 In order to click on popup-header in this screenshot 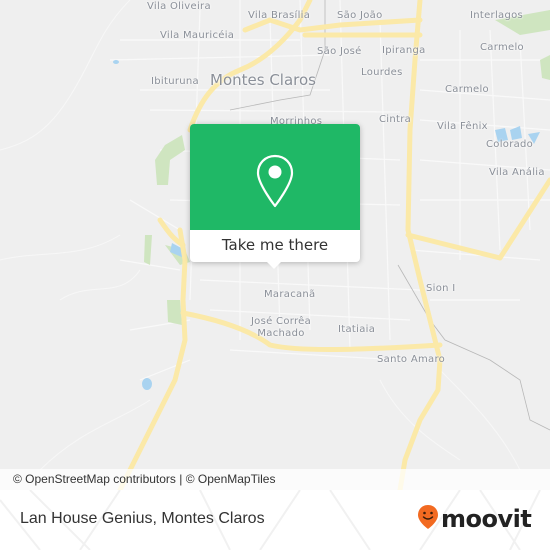, I will do `click(275, 177)`.